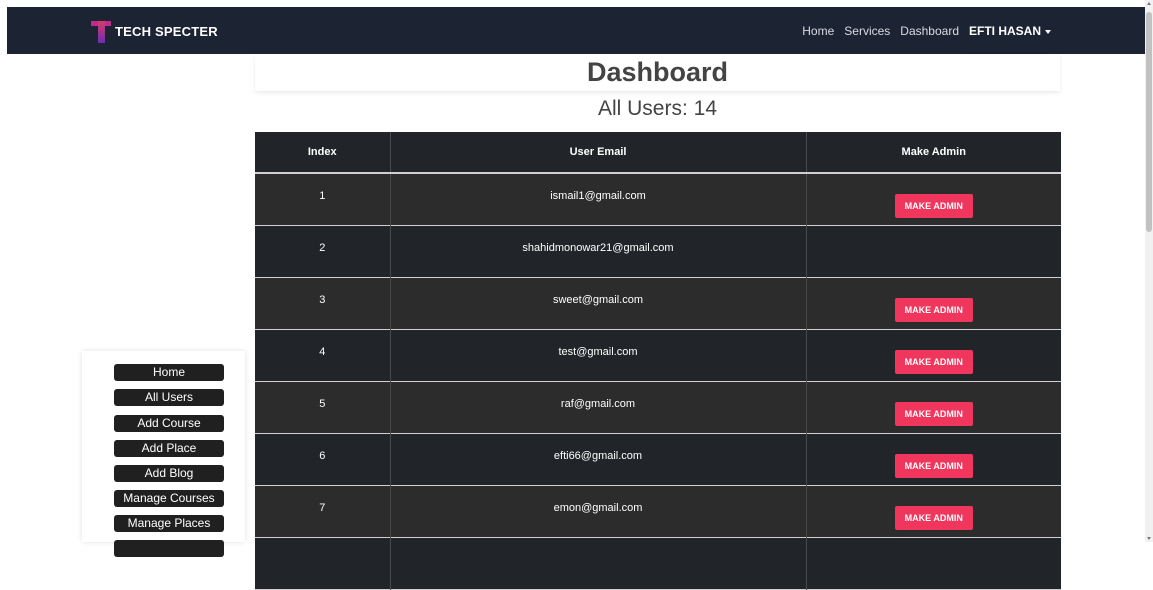 This screenshot has height=590, width=1153. What do you see at coordinates (169, 473) in the screenshot?
I see `sidebar-item-add-blog: Add Blog` at bounding box center [169, 473].